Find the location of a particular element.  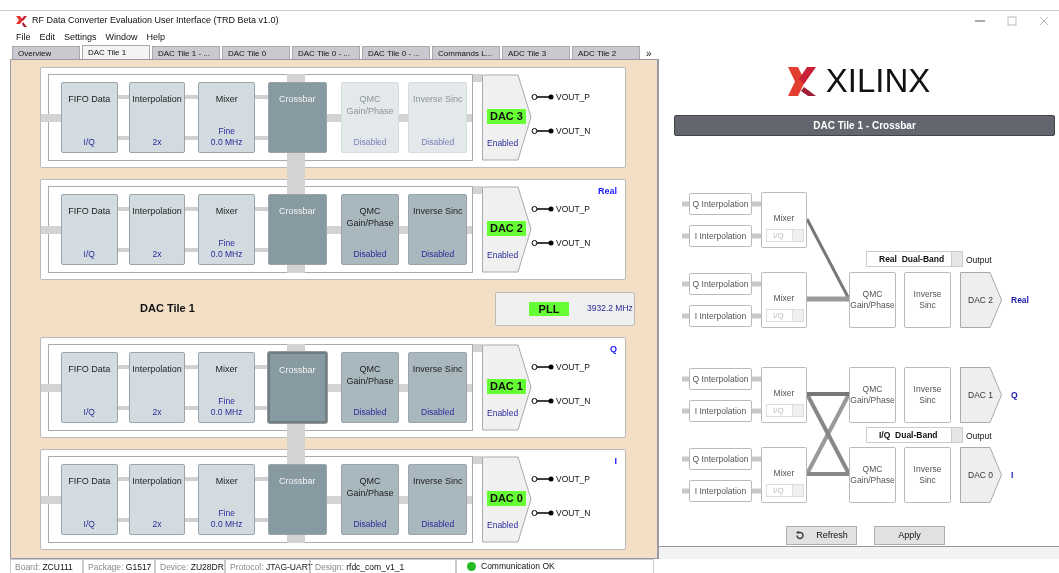

close-icon is located at coordinates (1044, 21).